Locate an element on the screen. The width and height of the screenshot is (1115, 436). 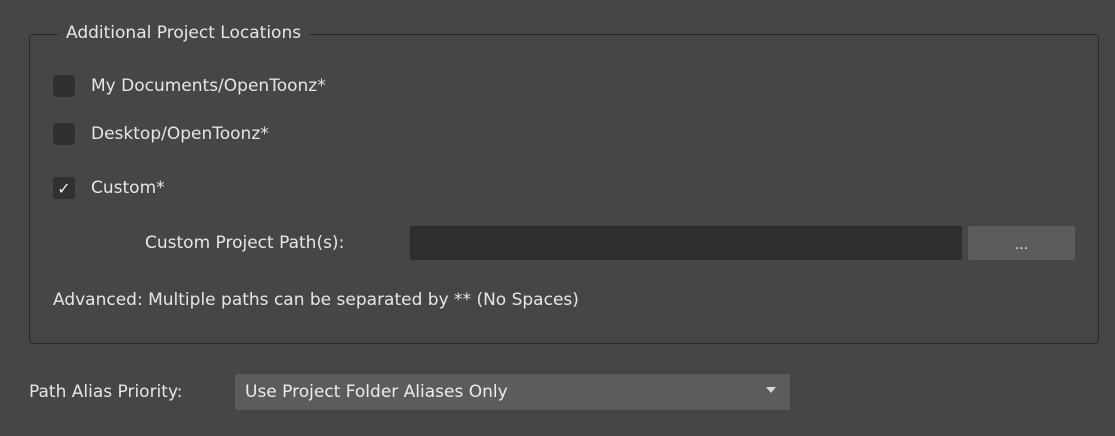
dropdown-arrow-icon is located at coordinates (771, 390).